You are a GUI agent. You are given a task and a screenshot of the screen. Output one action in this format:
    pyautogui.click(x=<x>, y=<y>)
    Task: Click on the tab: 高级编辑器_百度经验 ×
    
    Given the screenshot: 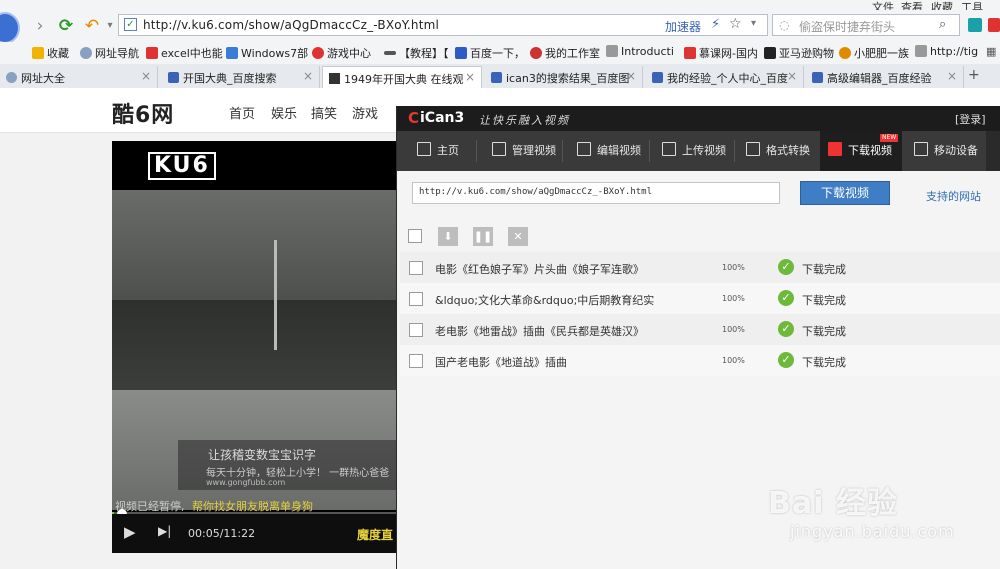 What is the action you would take?
    pyautogui.click(x=885, y=77)
    